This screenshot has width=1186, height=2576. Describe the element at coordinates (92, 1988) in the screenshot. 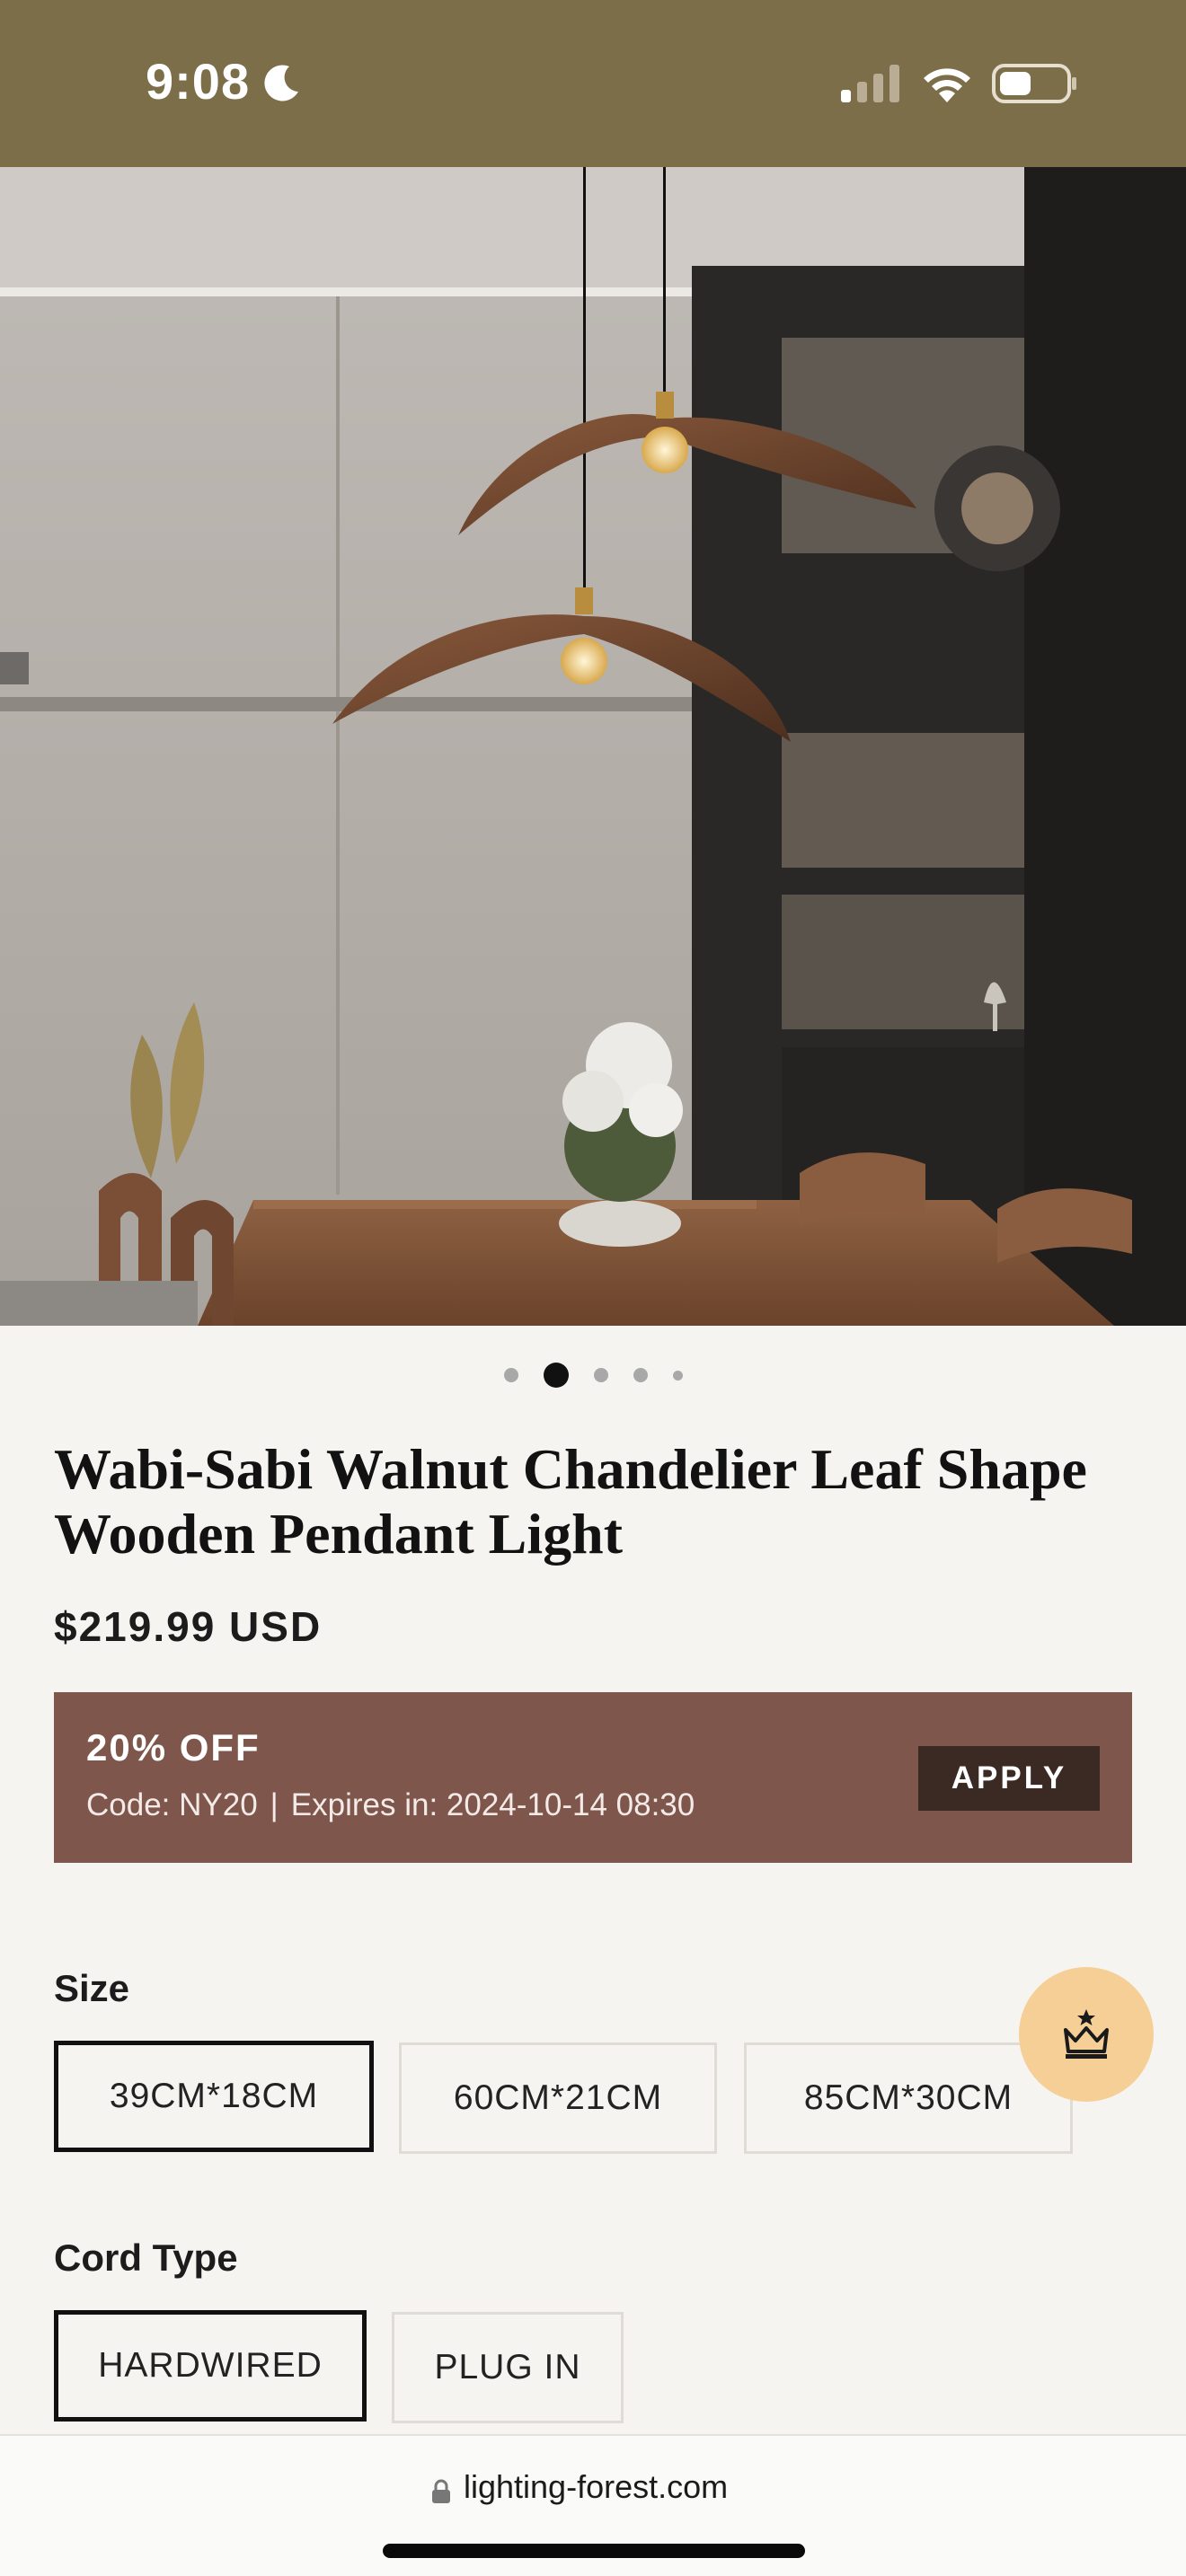

I see `size-label: Size` at that location.